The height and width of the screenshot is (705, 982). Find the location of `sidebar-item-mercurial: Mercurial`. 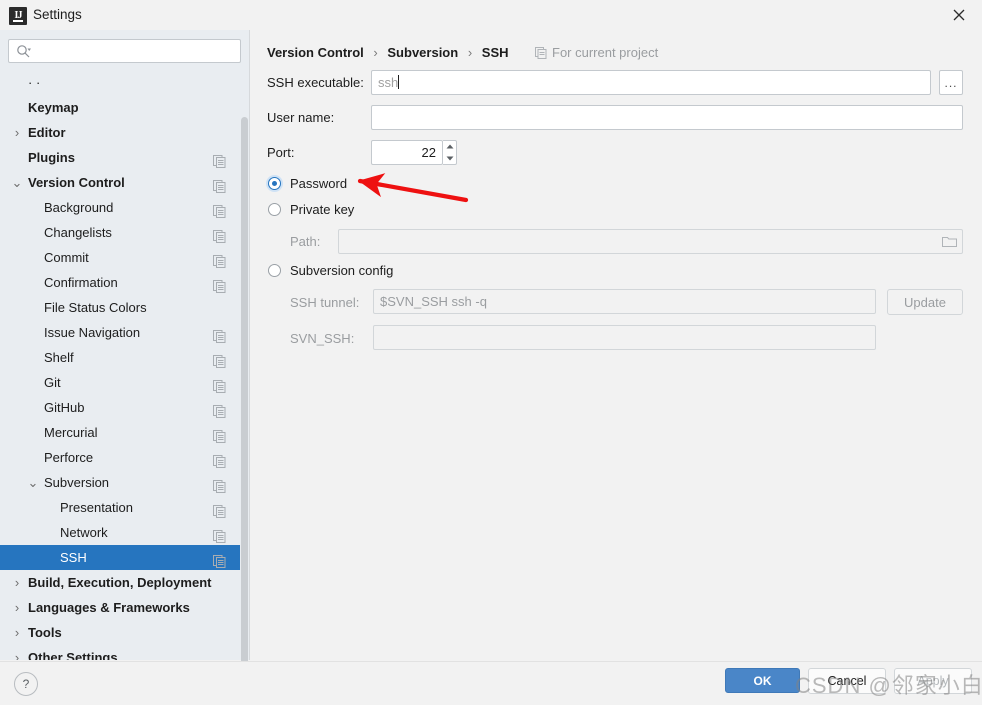

sidebar-item-mercurial: Mercurial is located at coordinates (124, 432).